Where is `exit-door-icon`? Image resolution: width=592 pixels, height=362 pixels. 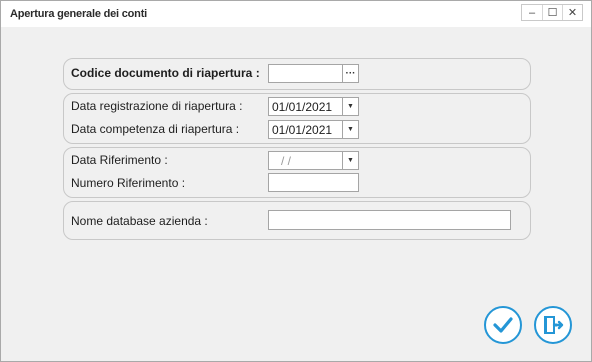
exit-door-icon is located at coordinates (554, 325).